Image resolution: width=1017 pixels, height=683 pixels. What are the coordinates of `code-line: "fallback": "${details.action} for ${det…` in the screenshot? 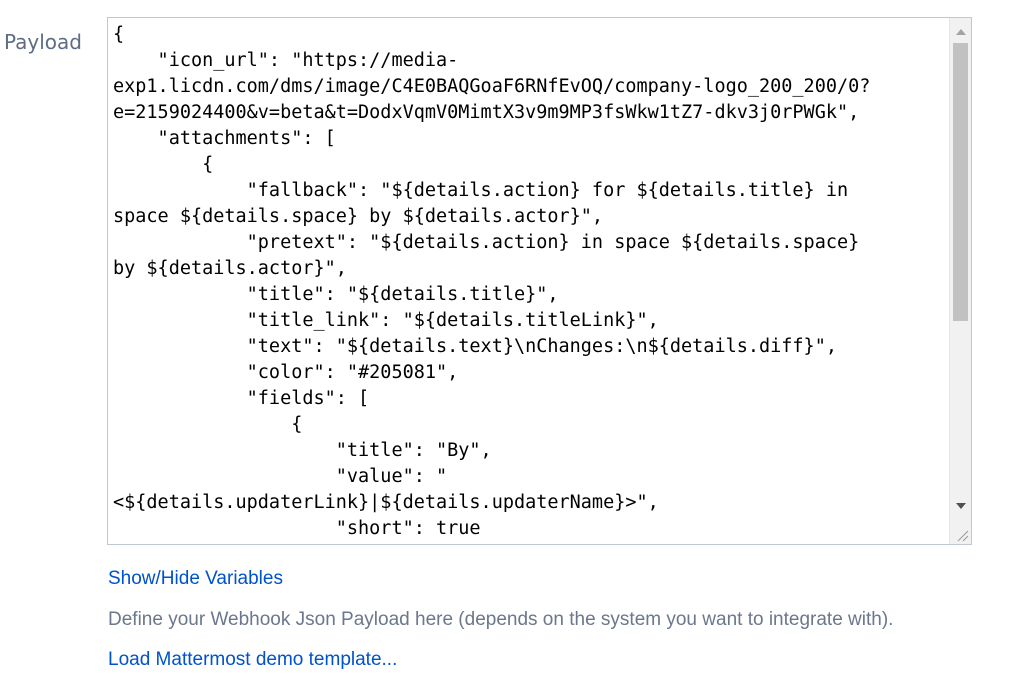 It's located at (481, 190).